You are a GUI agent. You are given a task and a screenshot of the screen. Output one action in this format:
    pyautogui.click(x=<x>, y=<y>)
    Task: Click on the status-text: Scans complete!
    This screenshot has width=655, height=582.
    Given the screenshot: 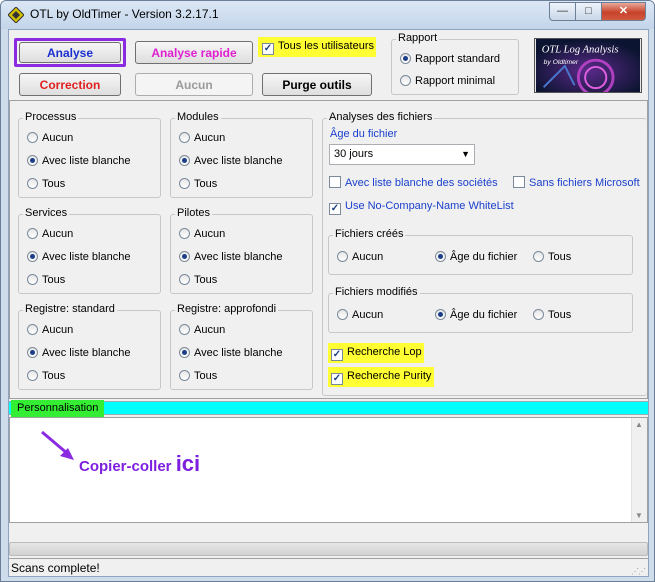 What is the action you would take?
    pyautogui.click(x=55, y=568)
    